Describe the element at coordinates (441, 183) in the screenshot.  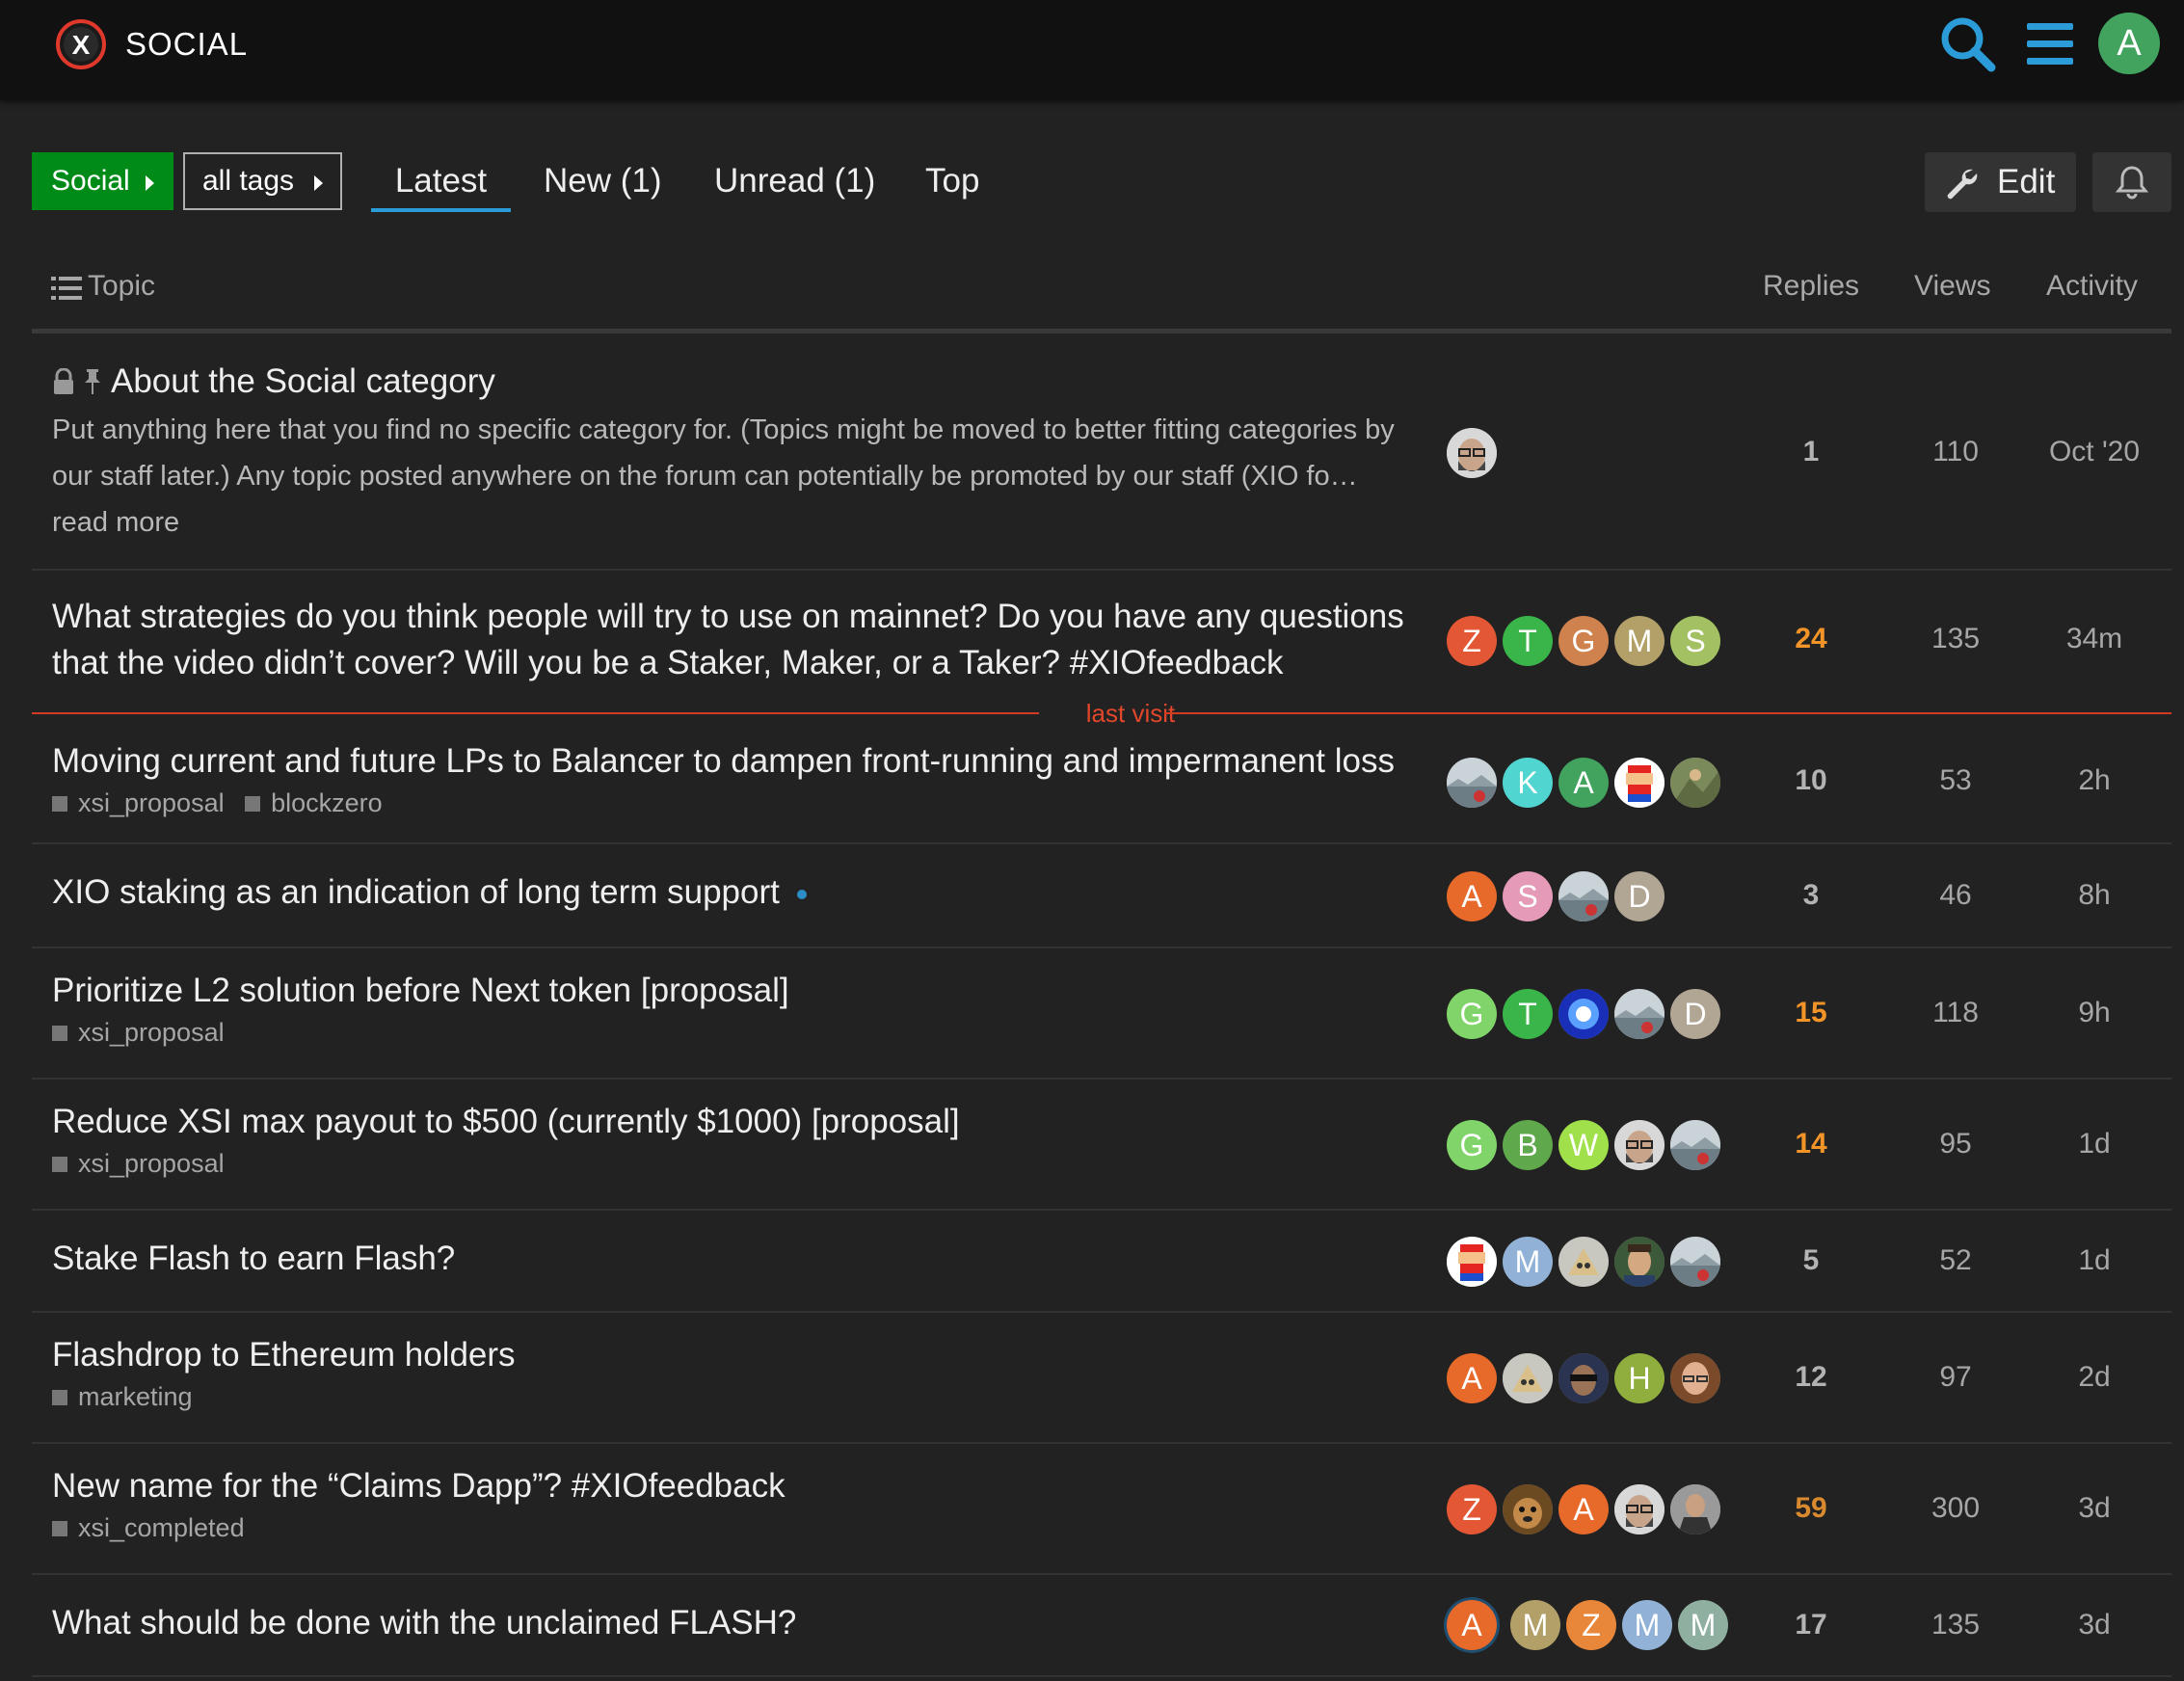
I see `tab-latest: Latest` at that location.